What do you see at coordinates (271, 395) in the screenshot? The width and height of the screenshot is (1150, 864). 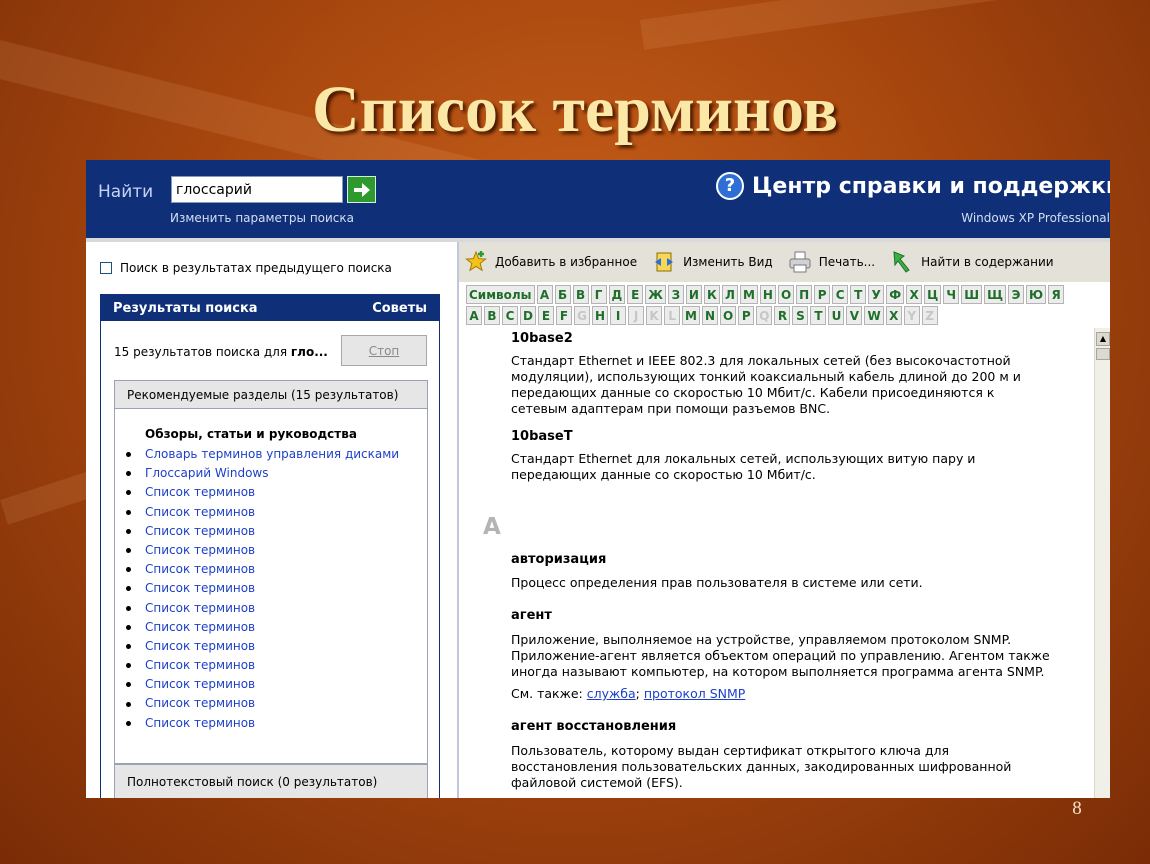 I see `recommended-topics-header: Рекомендуемые разделы (15 результатов)` at bounding box center [271, 395].